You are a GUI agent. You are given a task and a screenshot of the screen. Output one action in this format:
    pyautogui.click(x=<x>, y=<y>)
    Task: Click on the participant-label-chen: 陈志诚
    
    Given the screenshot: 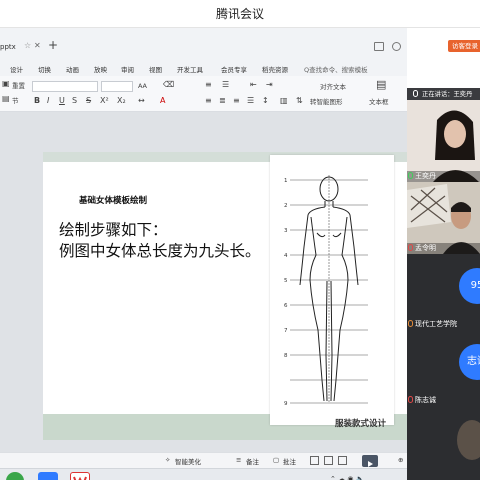 What is the action you would take?
    pyautogui.click(x=443, y=399)
    